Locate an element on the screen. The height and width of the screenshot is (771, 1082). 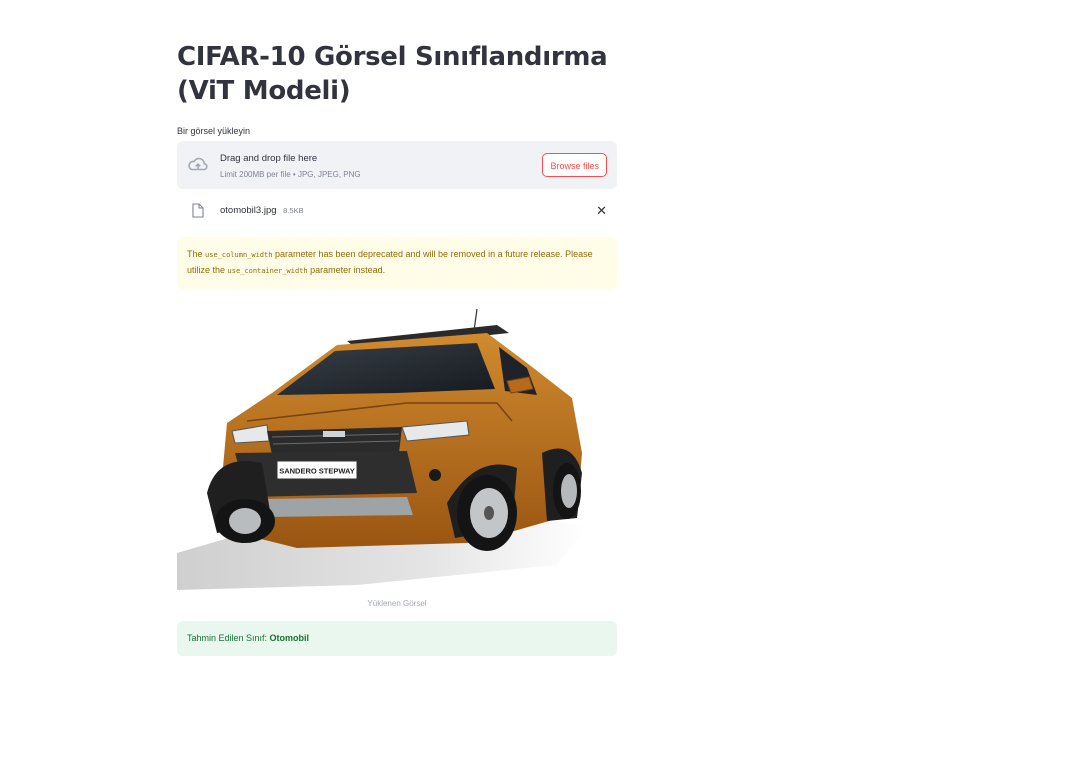
file-size: 8.5KB is located at coordinates (293, 210).